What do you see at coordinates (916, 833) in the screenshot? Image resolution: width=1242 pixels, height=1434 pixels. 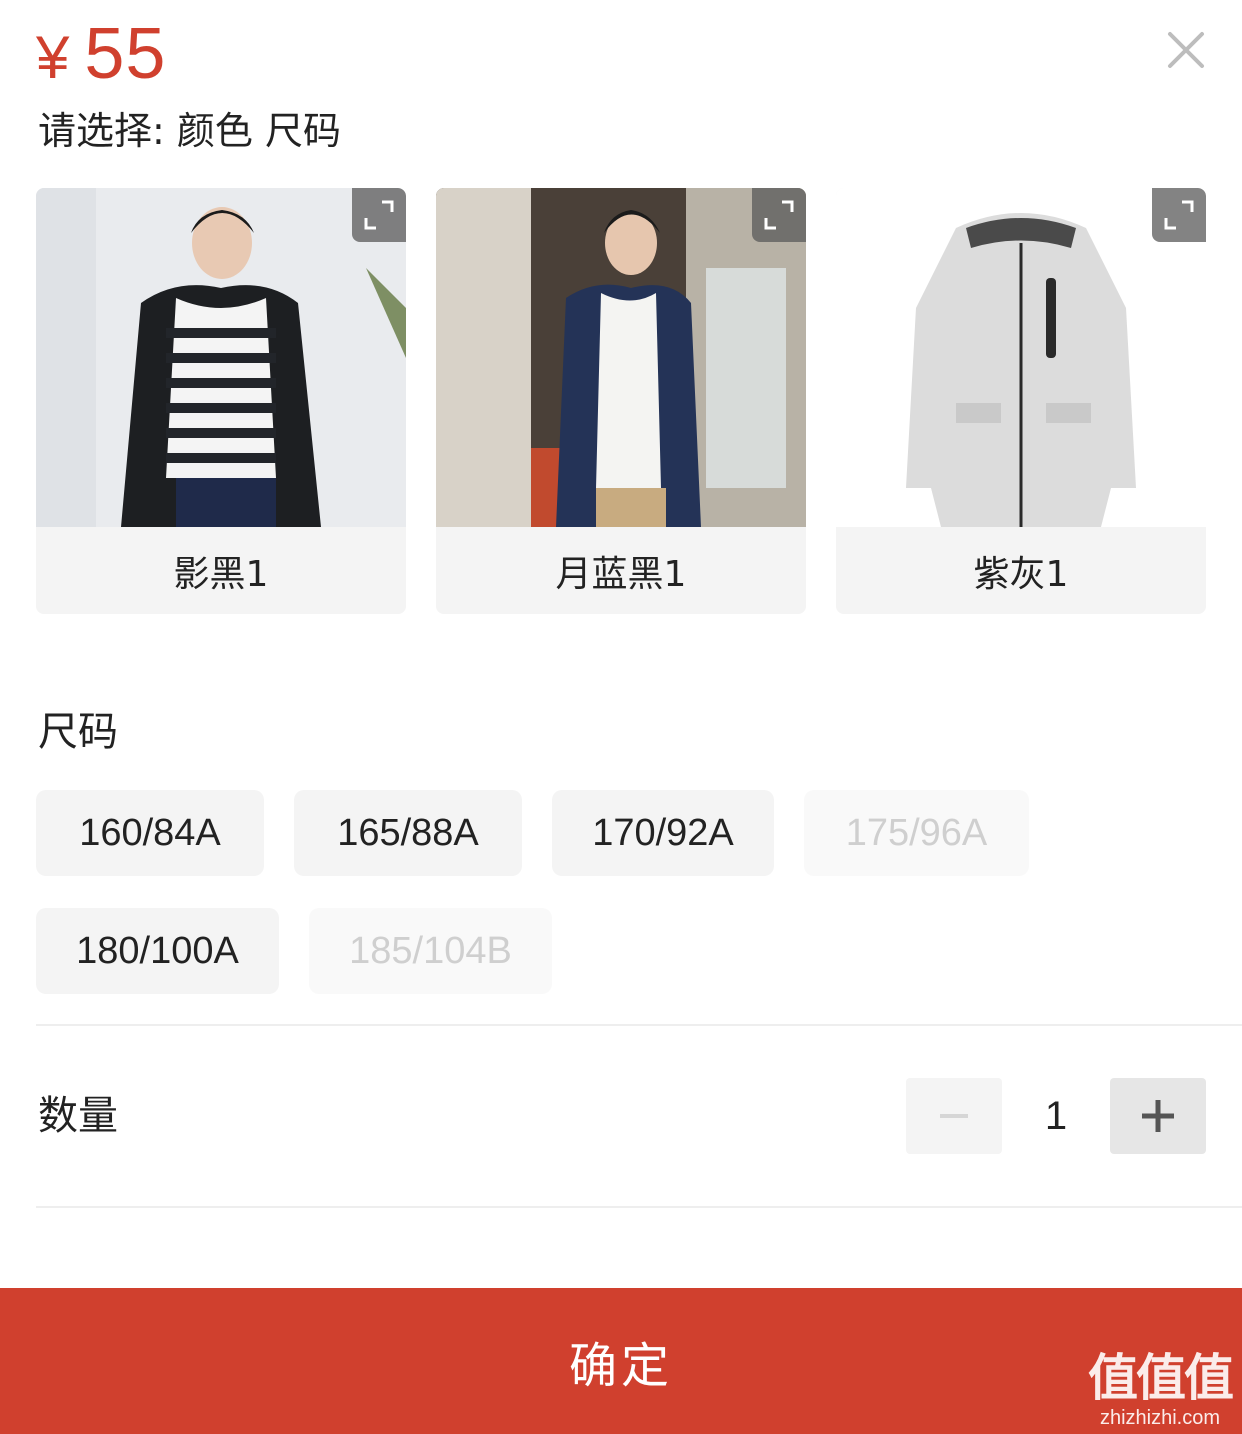 I see `size-option-175-96a-disabled: 175/96A` at bounding box center [916, 833].